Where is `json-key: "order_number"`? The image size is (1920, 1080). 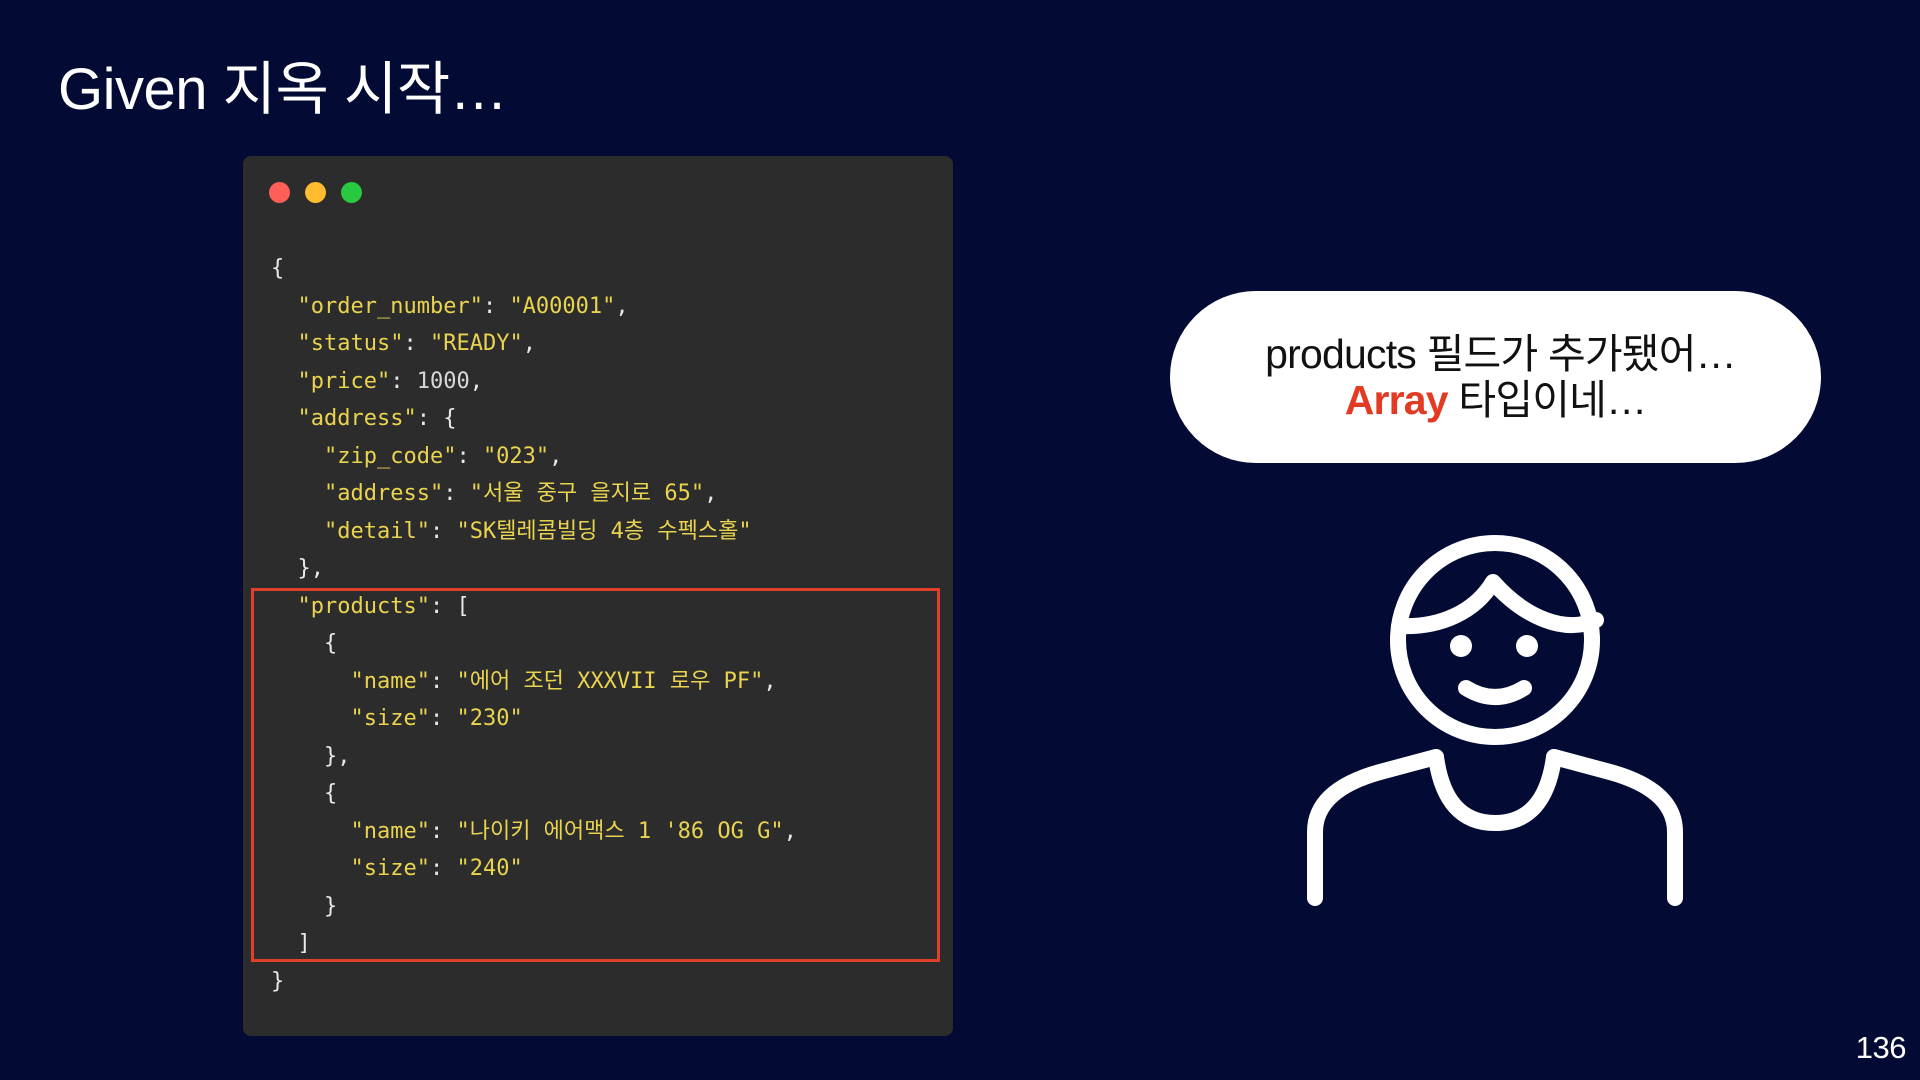 json-key: "order_number" is located at coordinates (390, 306).